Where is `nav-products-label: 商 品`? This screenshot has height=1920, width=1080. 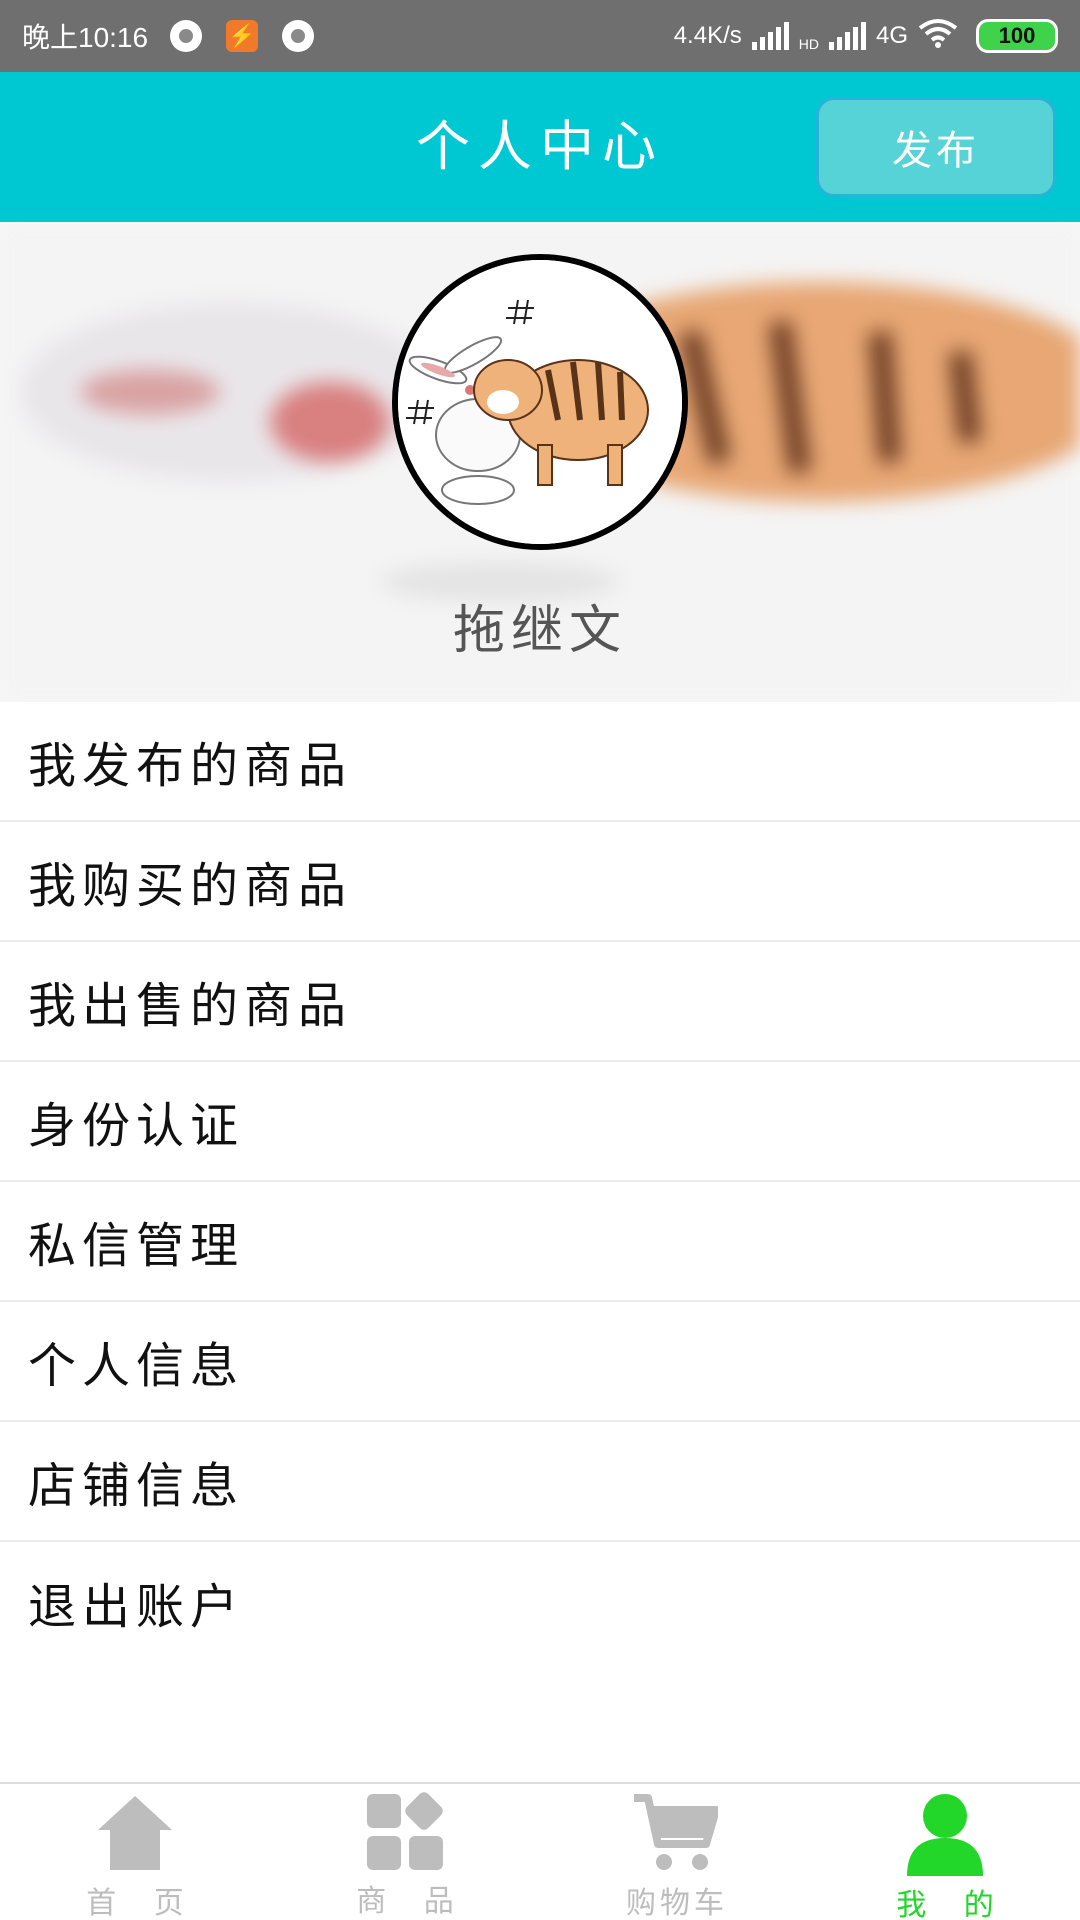
nav-products-label: 商 品 is located at coordinates (412, 1901).